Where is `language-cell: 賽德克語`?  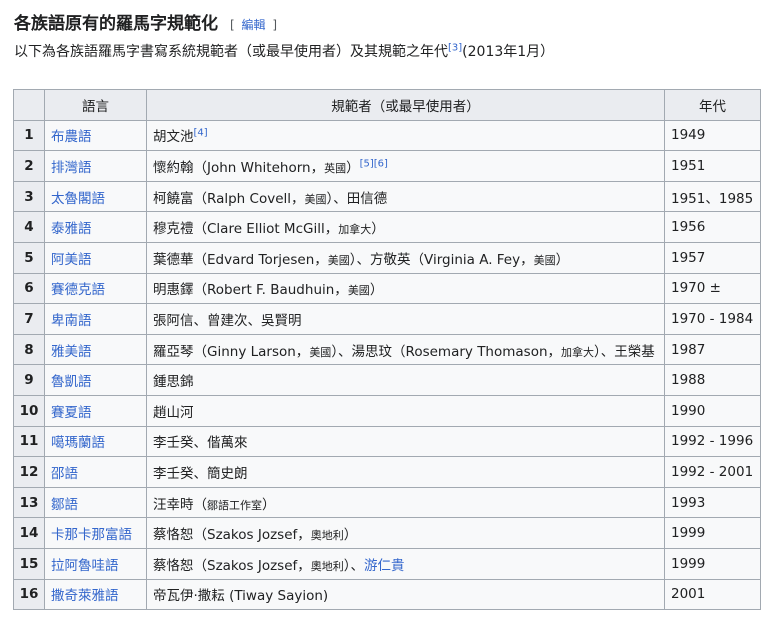
language-cell: 賽德克語 is located at coordinates (95, 288).